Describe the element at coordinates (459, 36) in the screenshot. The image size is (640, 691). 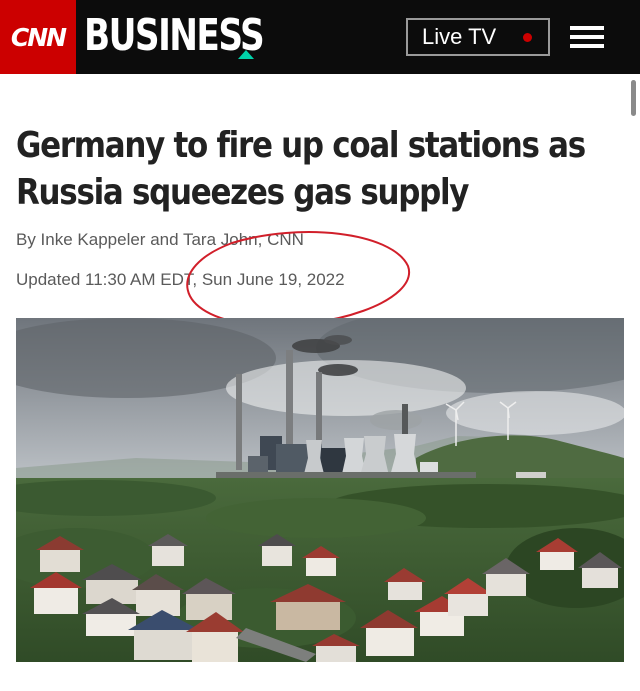
I see `live-tv-label: Live TV` at that location.